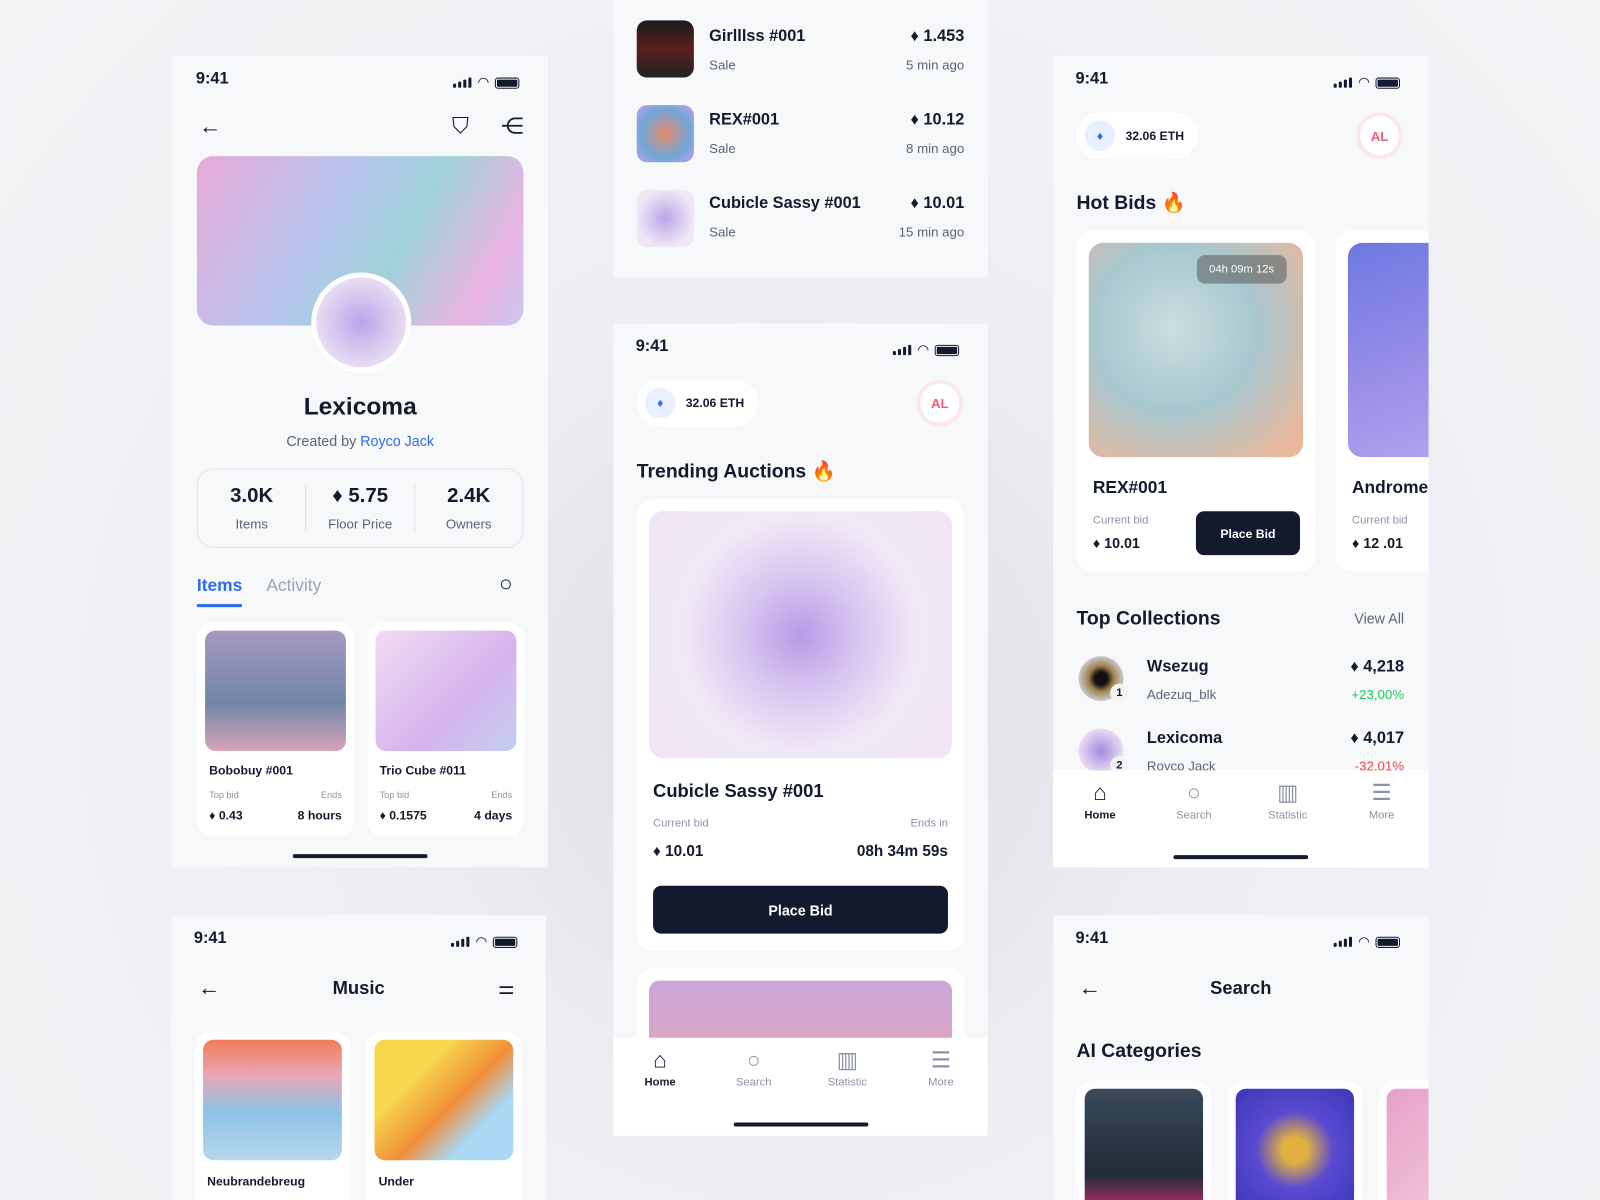 Image resolution: width=1600 pixels, height=1200 pixels. I want to click on activity-price: ♦ 10.12, so click(937, 120).